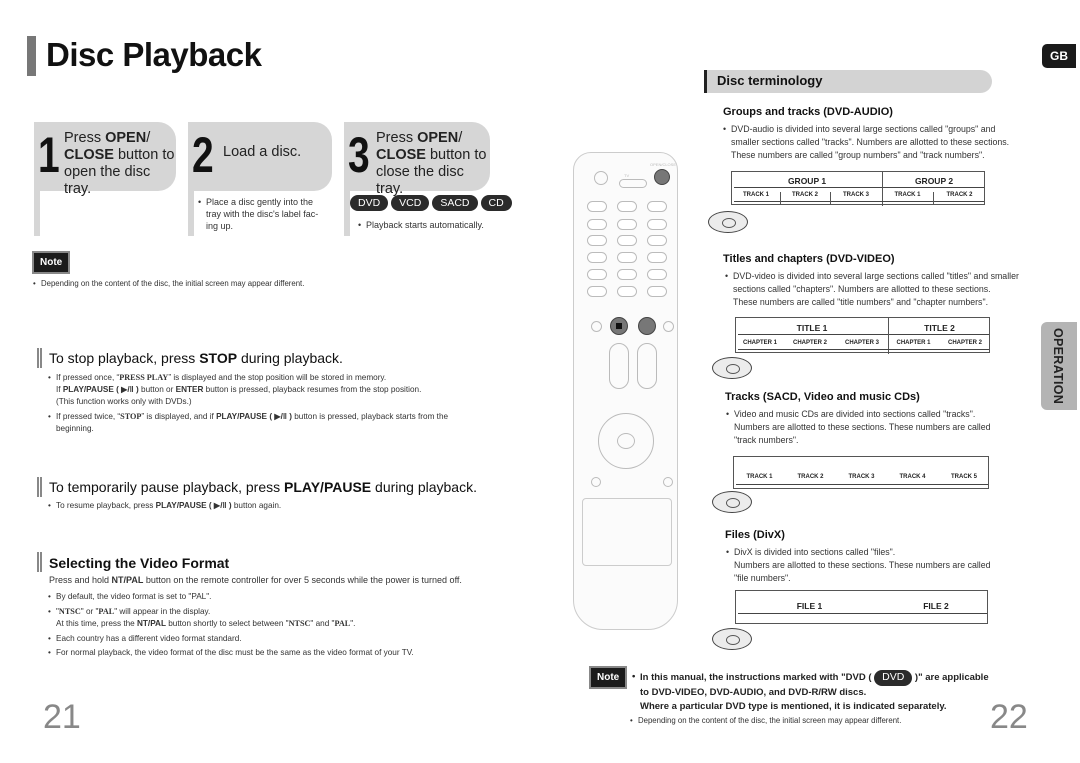  I want to click on open-close-label: OPEN/CLOSE, so click(663, 164).